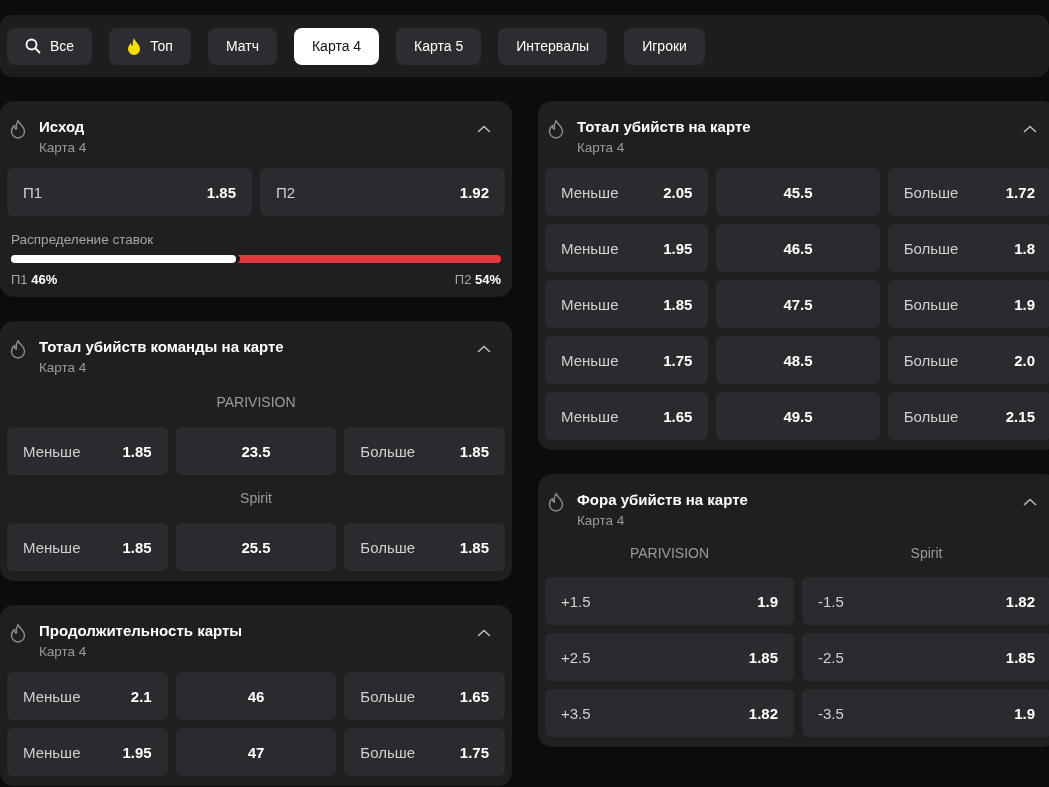 This screenshot has width=1049, height=787. What do you see at coordinates (627, 416) in the screenshot?
I see `odds-button: Меньше 1.65` at bounding box center [627, 416].